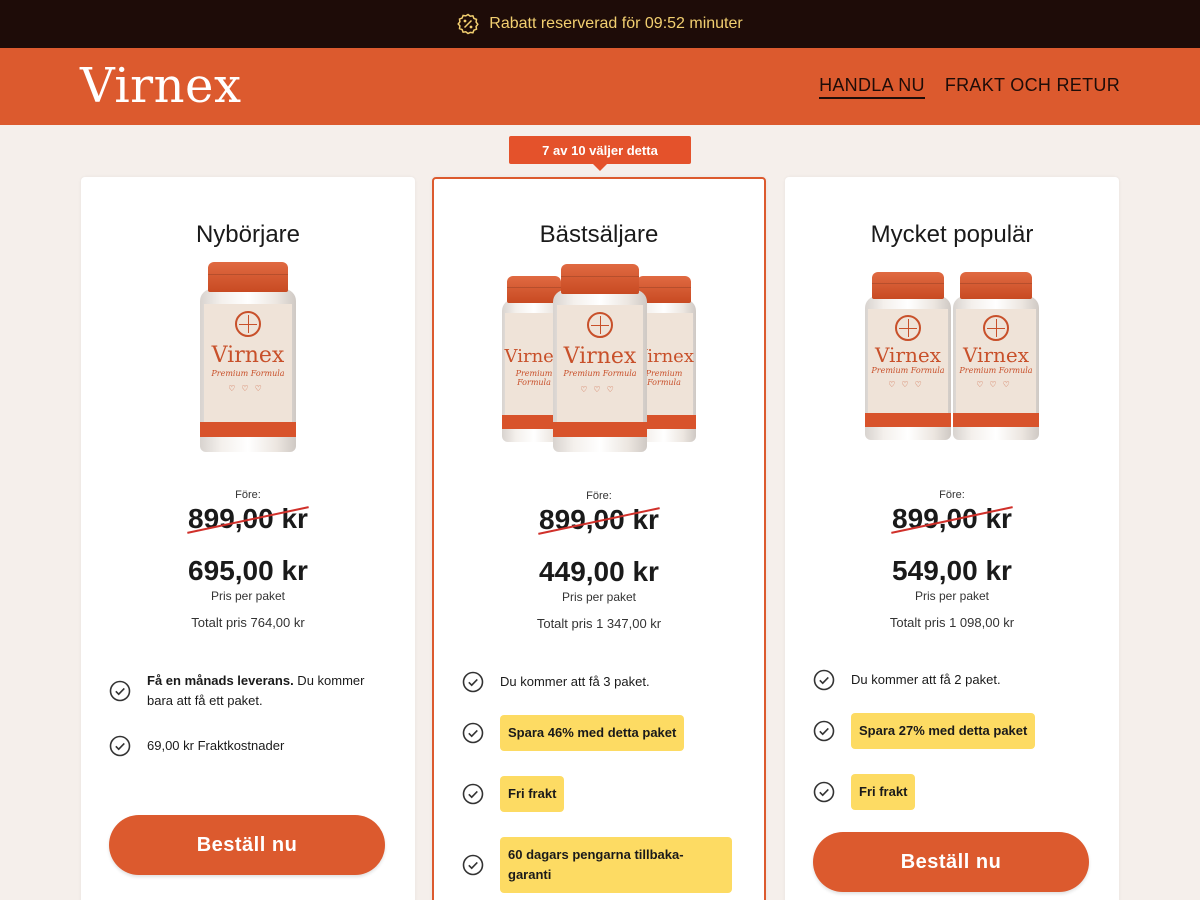 This screenshot has height=900, width=1200. I want to click on current-price: 549,00 kr, so click(952, 570).